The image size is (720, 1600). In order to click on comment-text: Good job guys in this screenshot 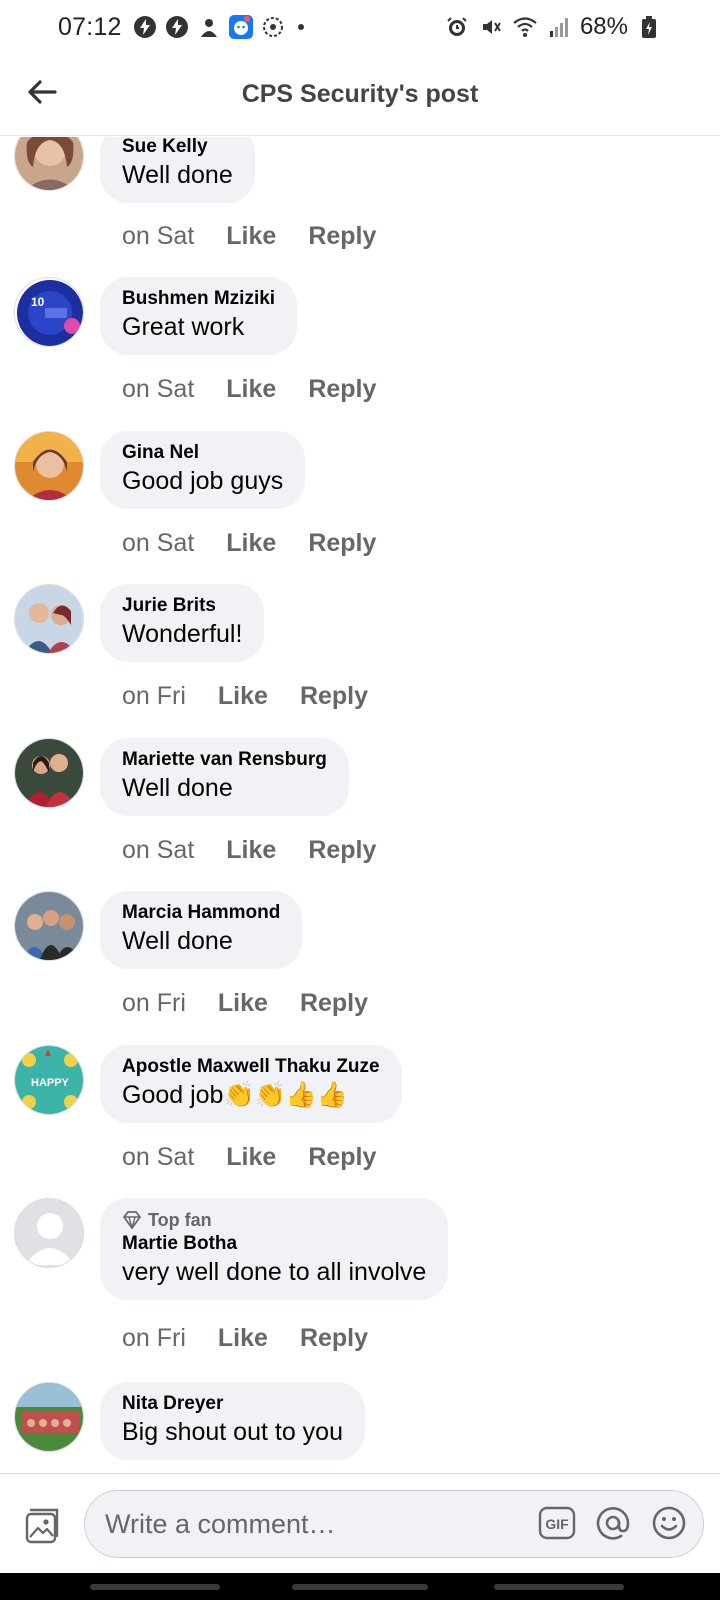, I will do `click(203, 481)`.